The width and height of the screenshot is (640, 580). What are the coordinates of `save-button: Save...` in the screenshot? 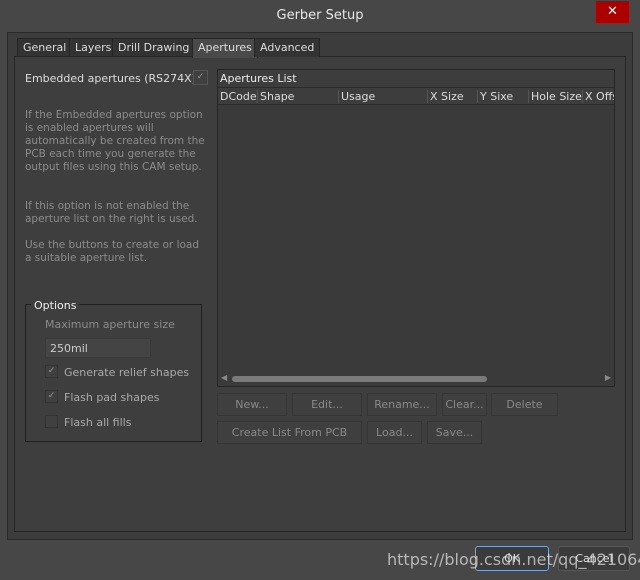 It's located at (454, 432).